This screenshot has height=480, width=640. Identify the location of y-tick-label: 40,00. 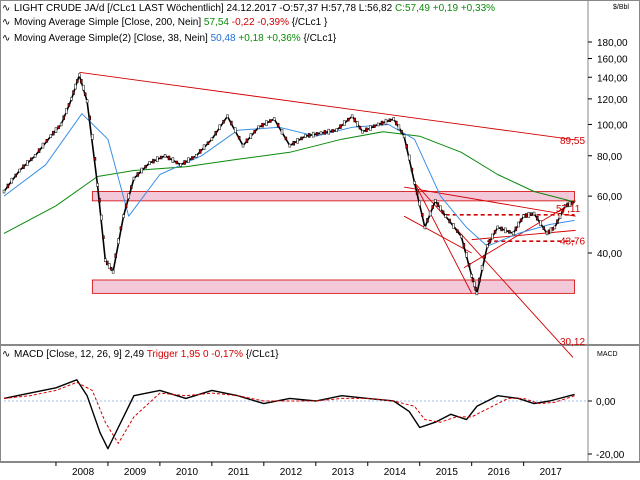
(609, 254).